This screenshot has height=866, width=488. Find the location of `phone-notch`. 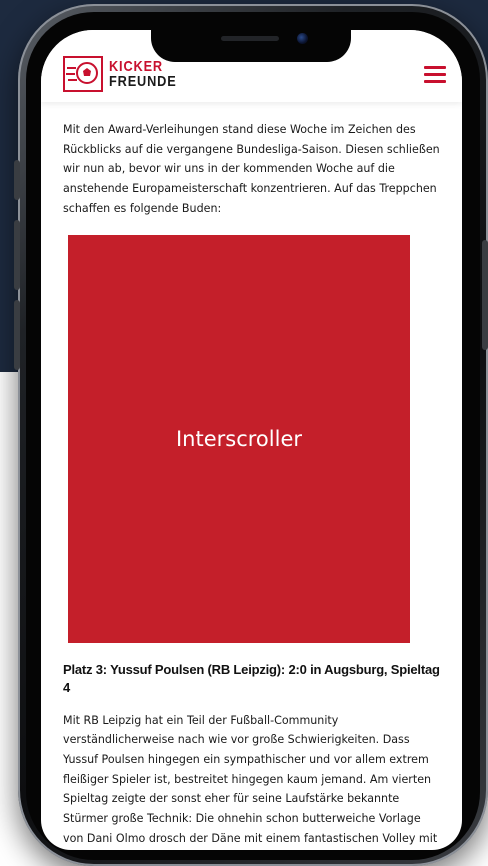

phone-notch is located at coordinates (251, 46).